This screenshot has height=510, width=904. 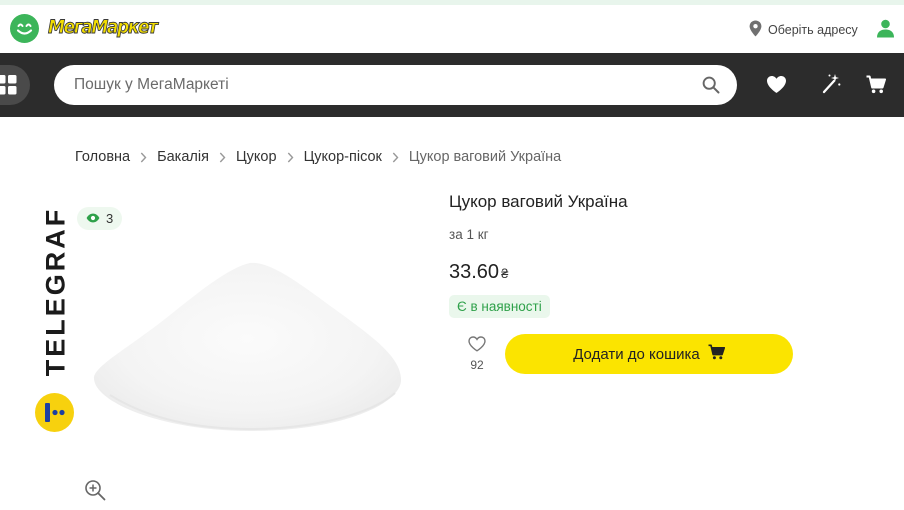 I want to click on address-selector: Оберіть адресу, so click(x=803, y=30).